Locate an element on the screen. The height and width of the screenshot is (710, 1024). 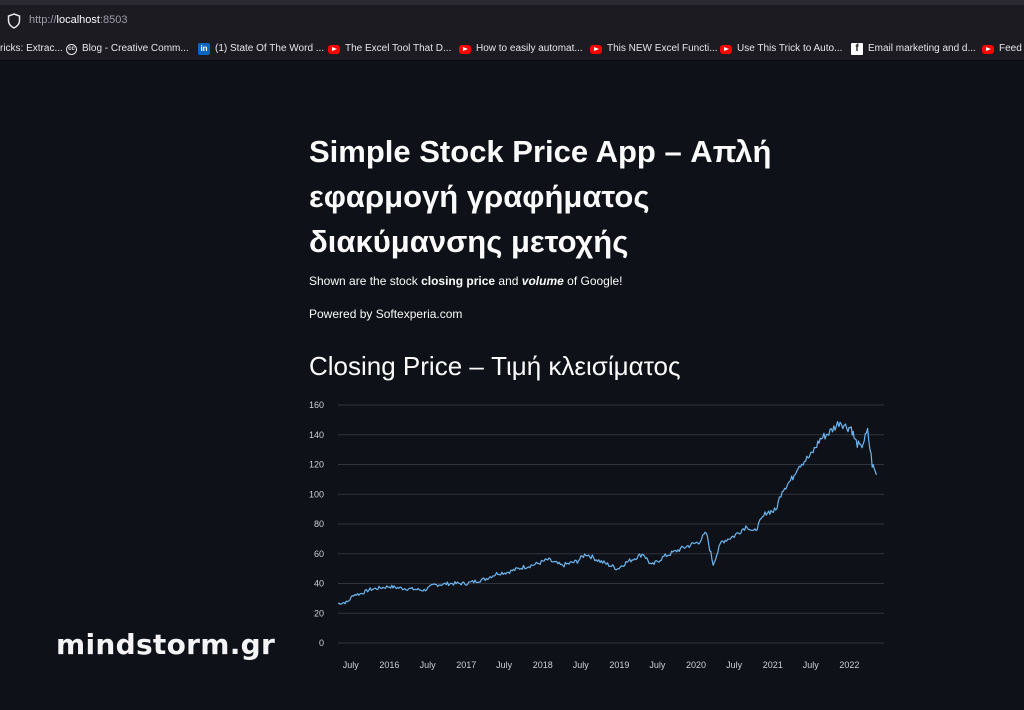
y-tick-label: 60 is located at coordinates (319, 554).